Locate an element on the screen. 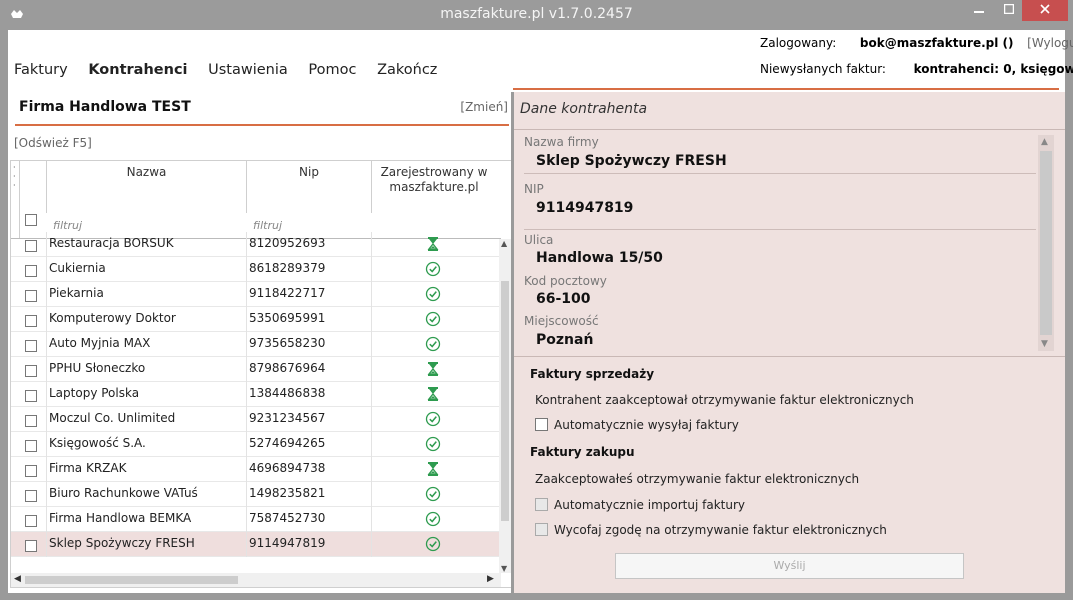  title-bar: maszfakture.pl v1.7.0.2457 is located at coordinates (536, 15).